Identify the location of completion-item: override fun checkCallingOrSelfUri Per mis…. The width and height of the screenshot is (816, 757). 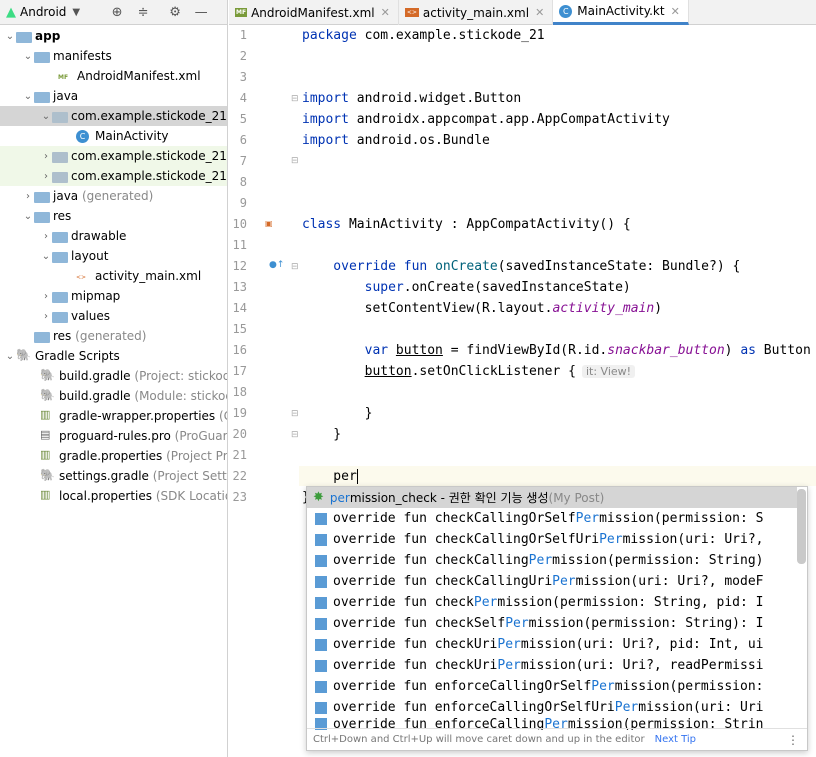
(552, 539).